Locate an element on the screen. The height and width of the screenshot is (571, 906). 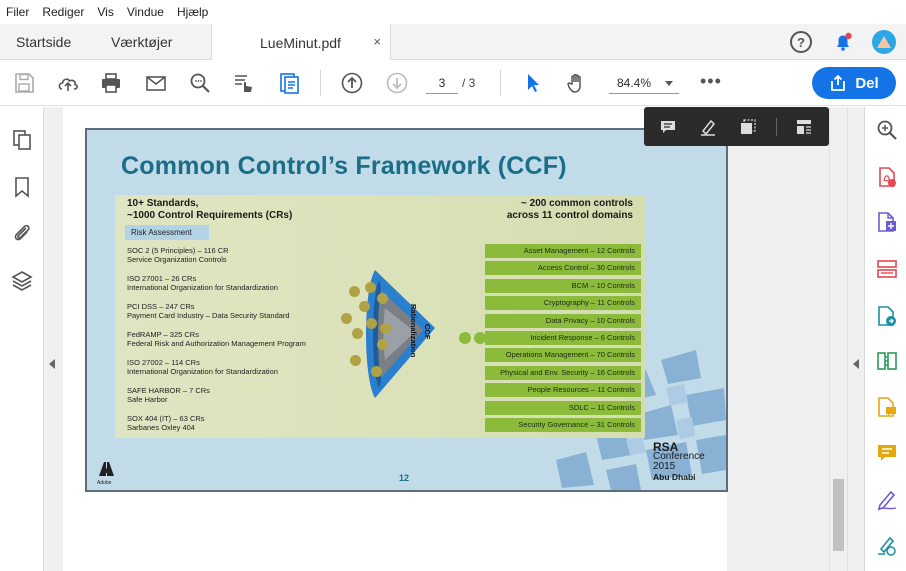
sign-icon is located at coordinates (887, 500).